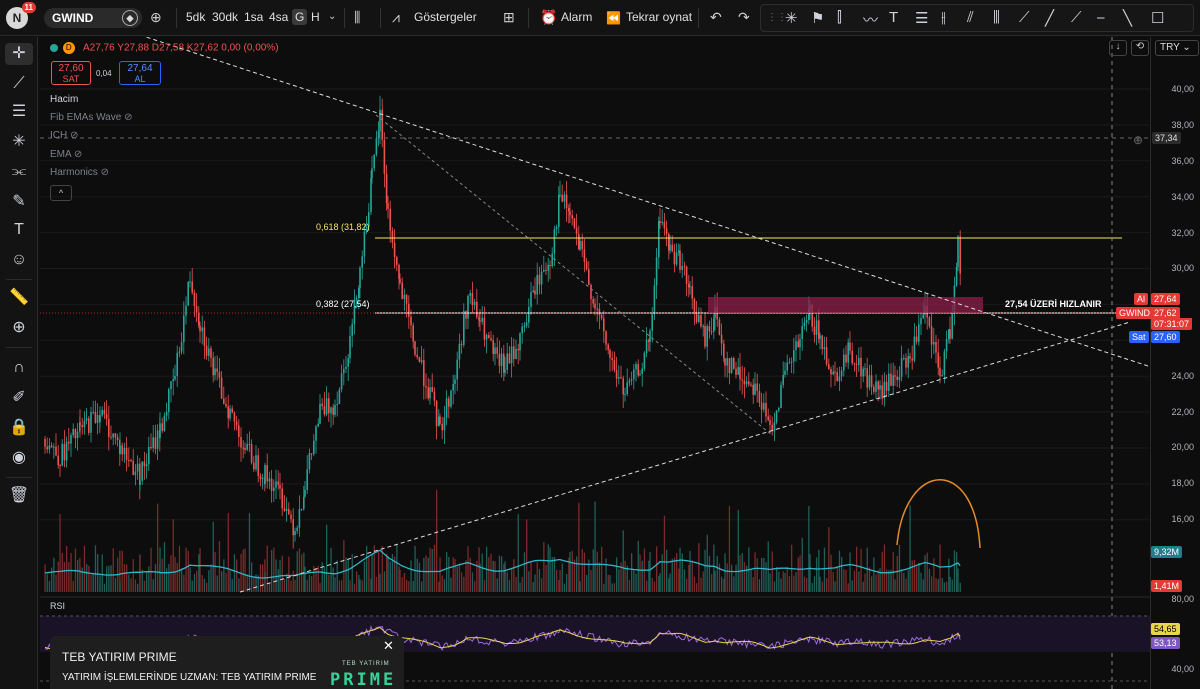 Image resolution: width=1200 pixels, height=689 pixels. Describe the element at coordinates (19, 328) in the screenshot. I see `zoom-in-icon: ⊕` at that location.